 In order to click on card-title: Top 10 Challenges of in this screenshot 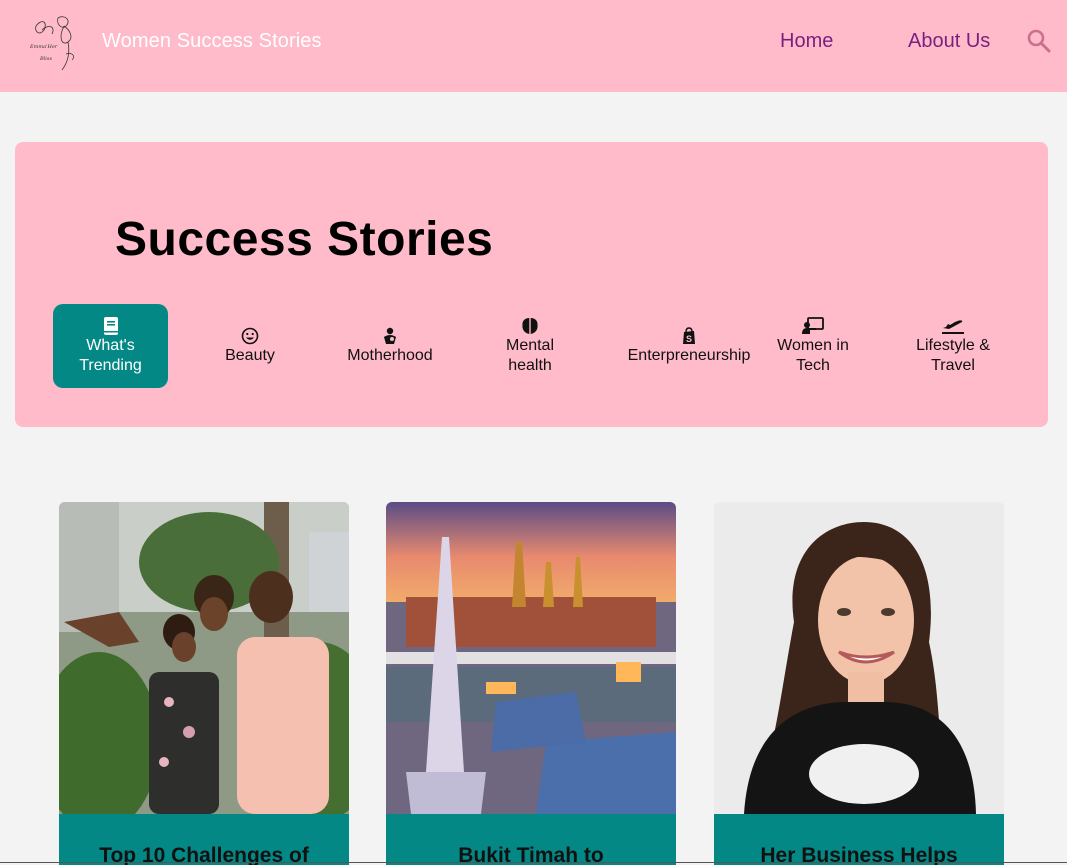, I will do `click(204, 839)`.